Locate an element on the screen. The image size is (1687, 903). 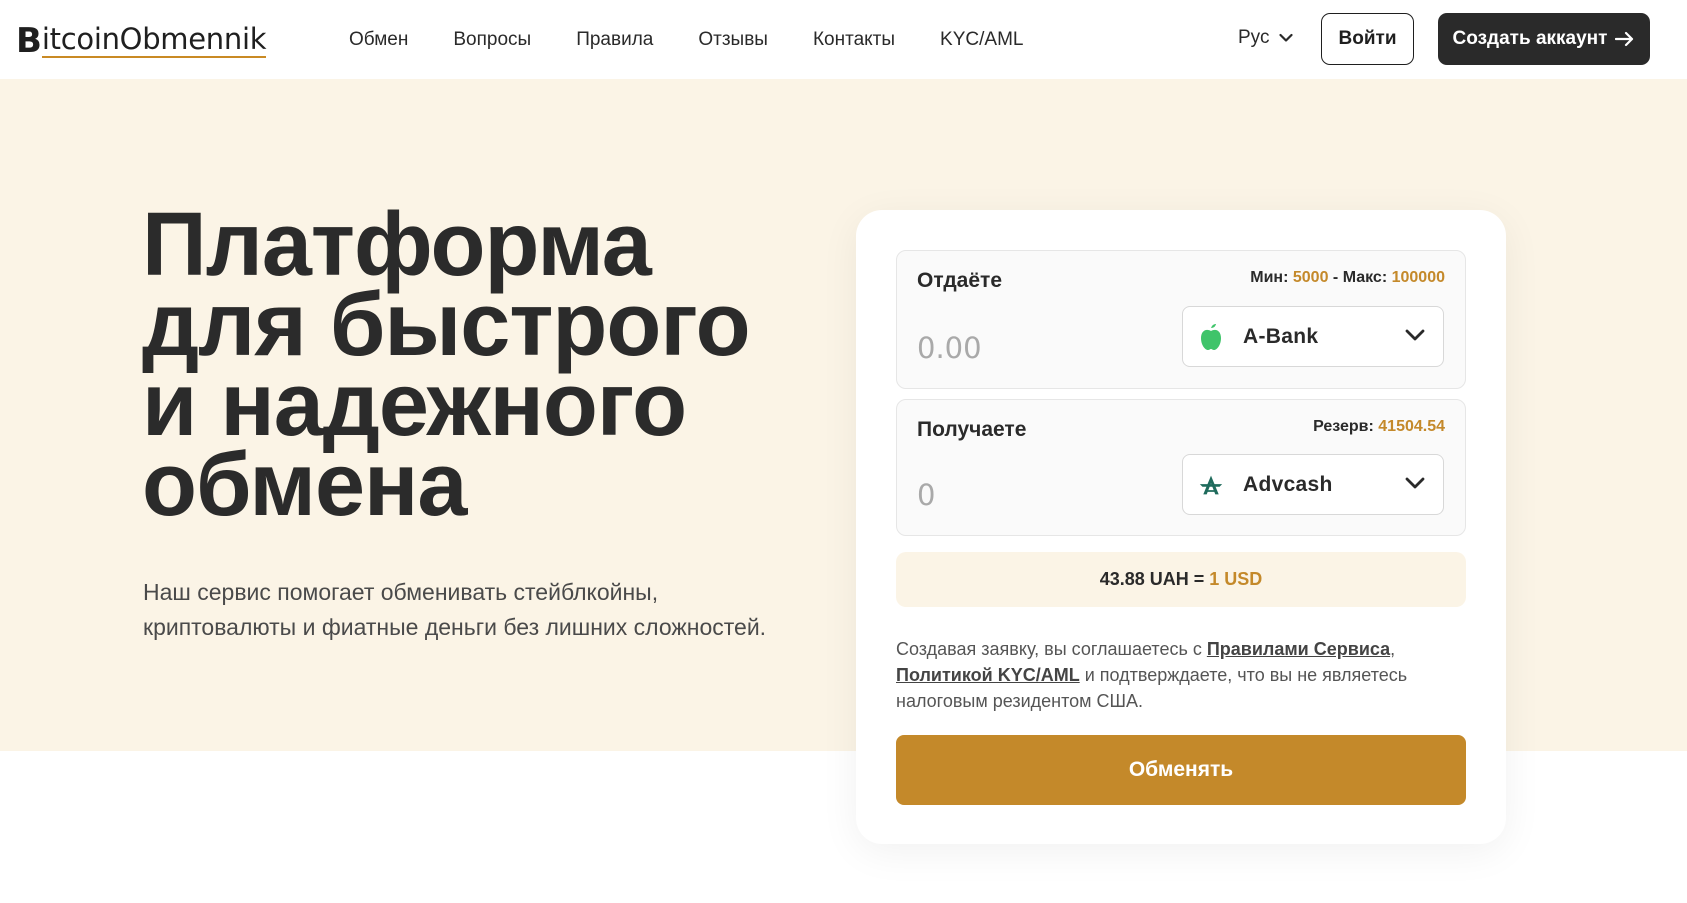
hero-title-line: для быстрого is located at coordinates (446, 325).